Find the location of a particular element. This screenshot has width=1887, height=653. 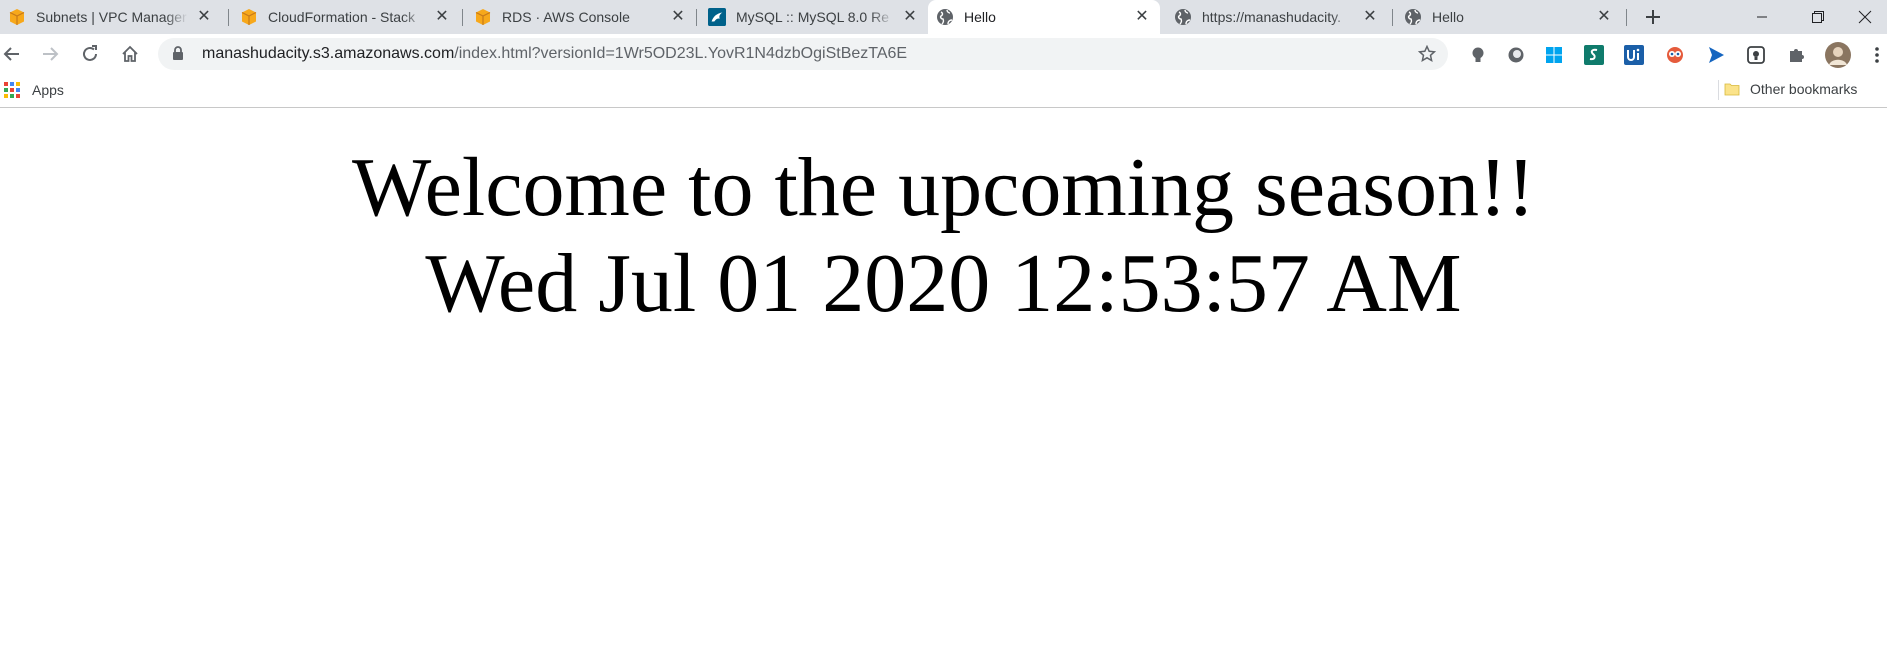

tab-cloudformation: CloudFormation - Stack ✕ is located at coordinates (346, 17).